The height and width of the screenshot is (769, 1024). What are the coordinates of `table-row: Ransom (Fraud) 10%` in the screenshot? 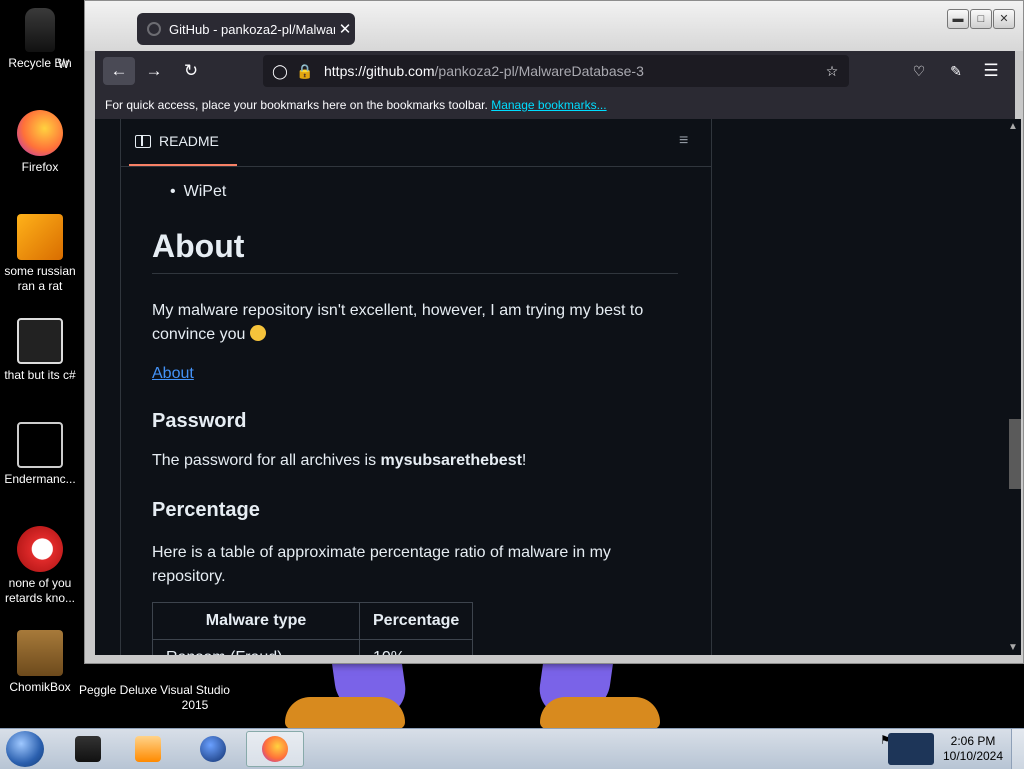 It's located at (313, 647).